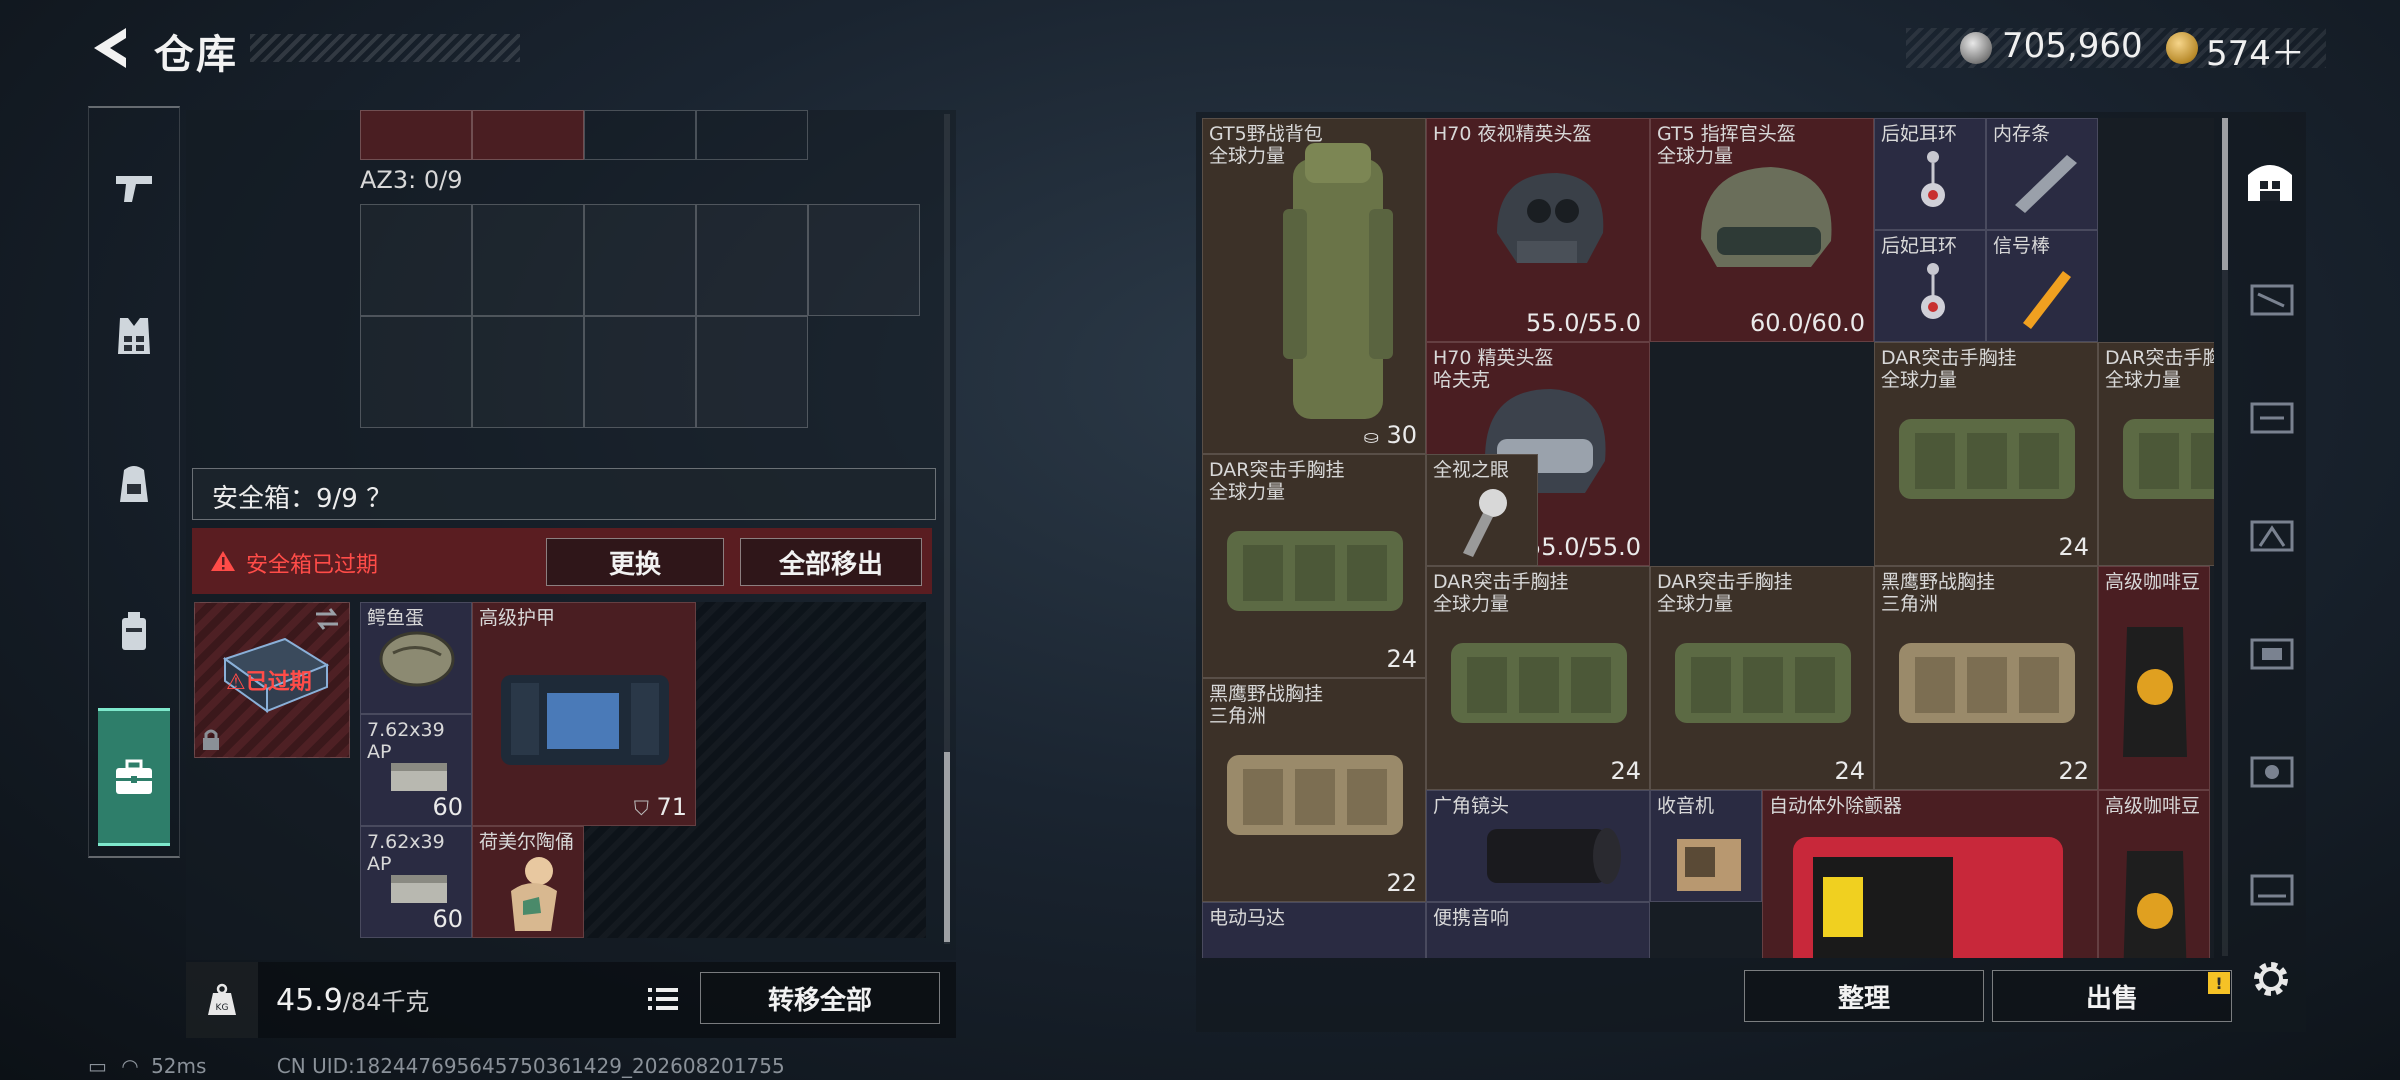  What do you see at coordinates (584, 714) in the screenshot?
I see `safebox-item: 高级护甲 ⛉ 71` at bounding box center [584, 714].